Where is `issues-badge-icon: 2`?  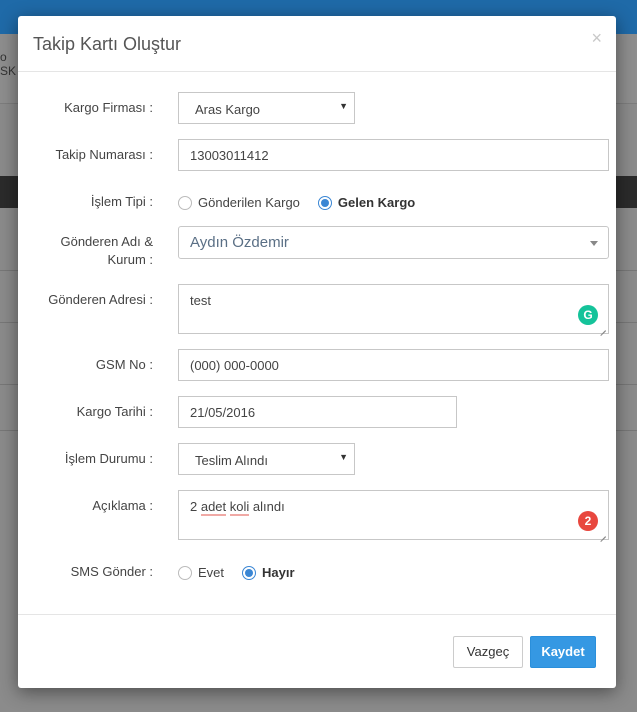
issues-badge-icon: 2 is located at coordinates (588, 521).